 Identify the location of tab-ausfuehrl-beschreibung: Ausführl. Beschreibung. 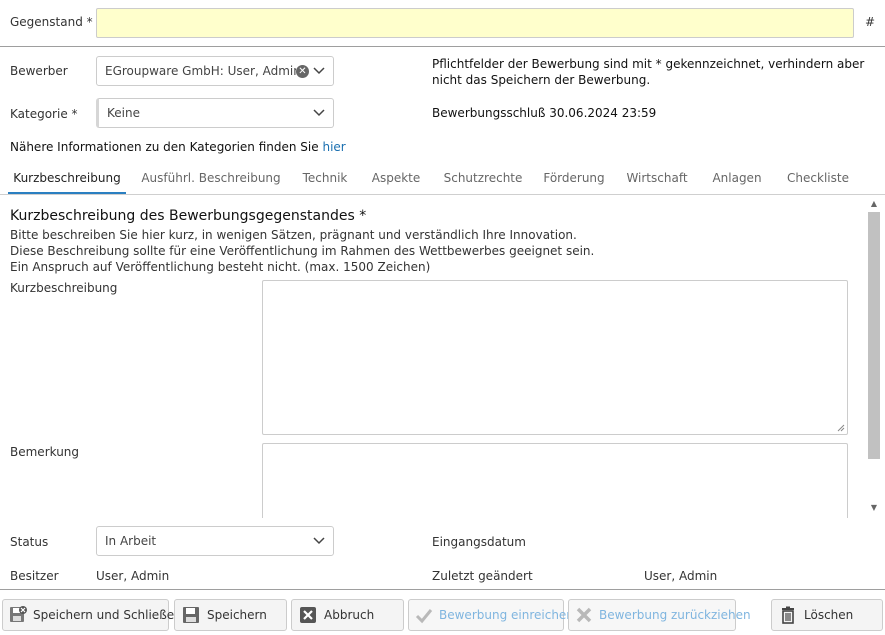
(211, 179).